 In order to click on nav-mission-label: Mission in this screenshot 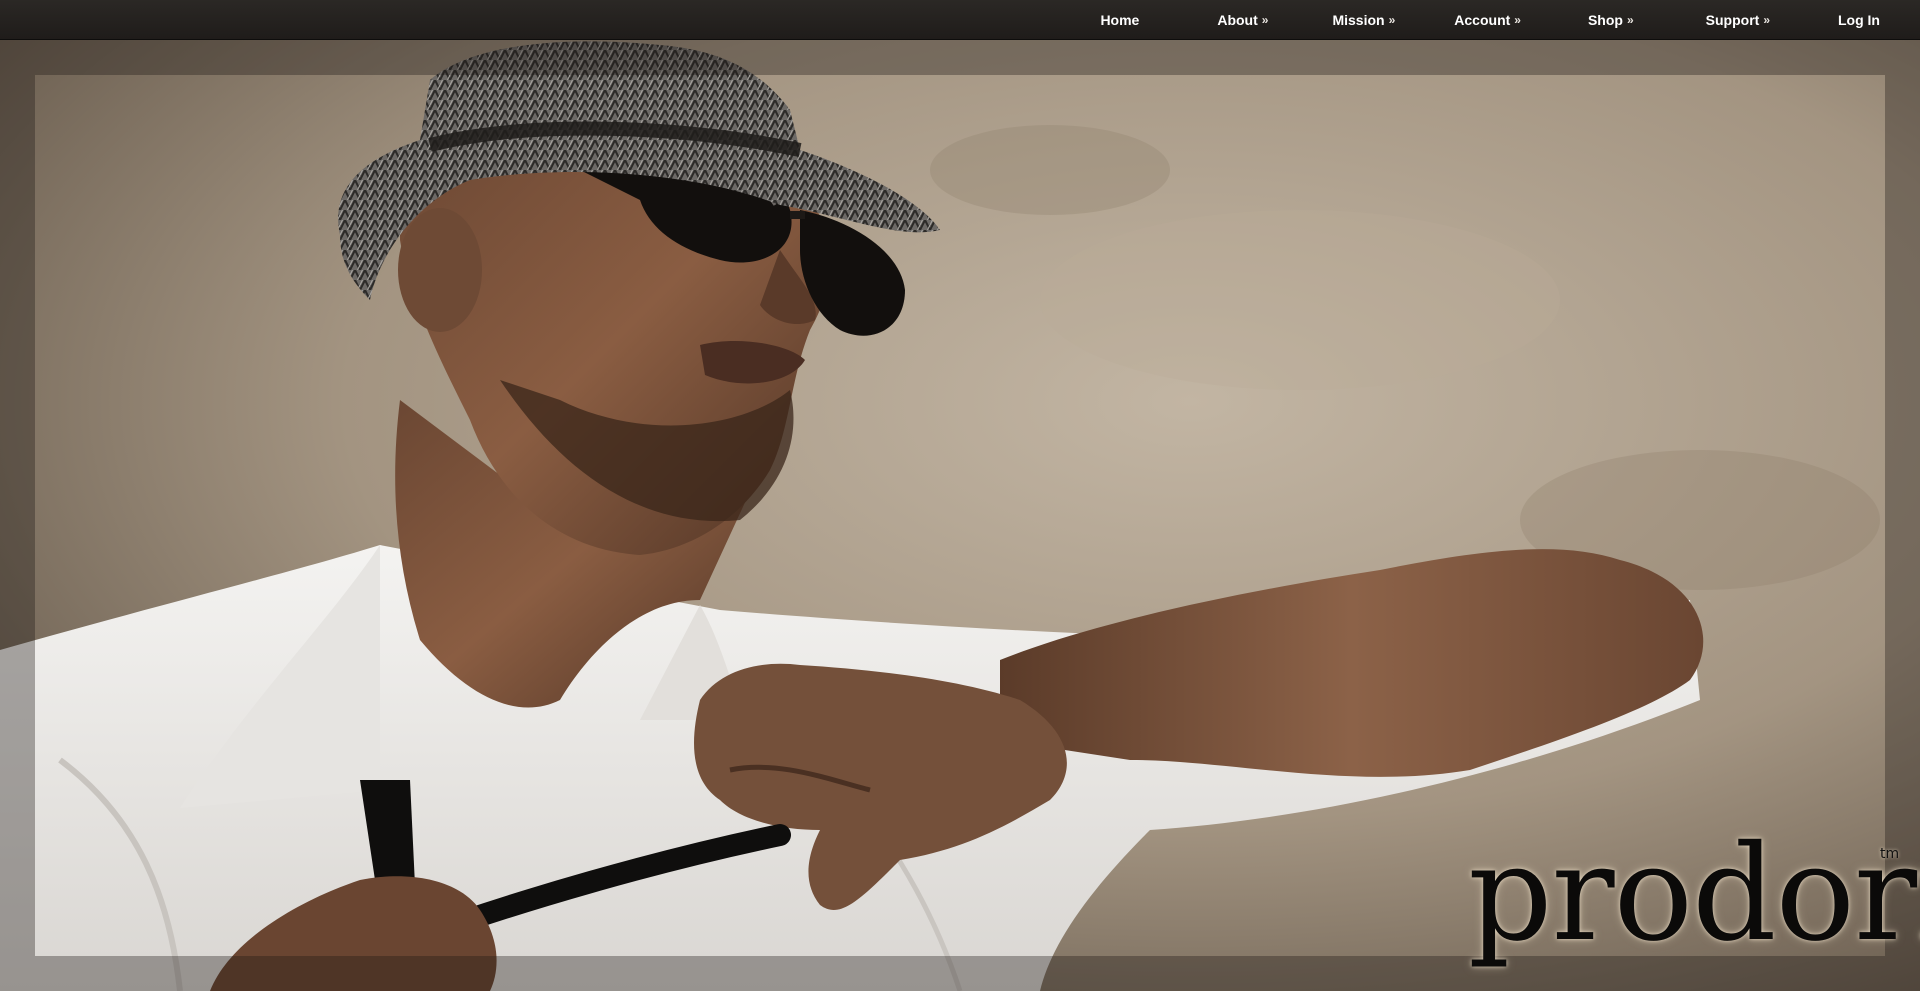, I will do `click(1358, 20)`.